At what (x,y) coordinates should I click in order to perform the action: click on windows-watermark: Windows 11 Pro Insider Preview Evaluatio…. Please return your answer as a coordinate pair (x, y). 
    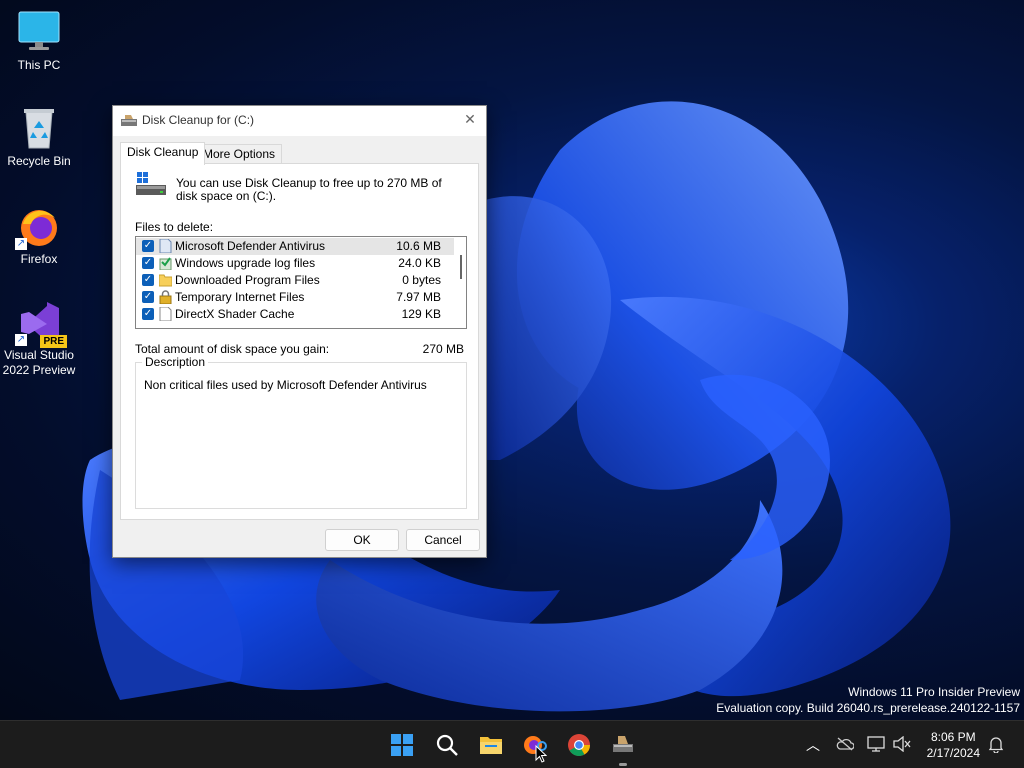
    Looking at the image, I should click on (868, 700).